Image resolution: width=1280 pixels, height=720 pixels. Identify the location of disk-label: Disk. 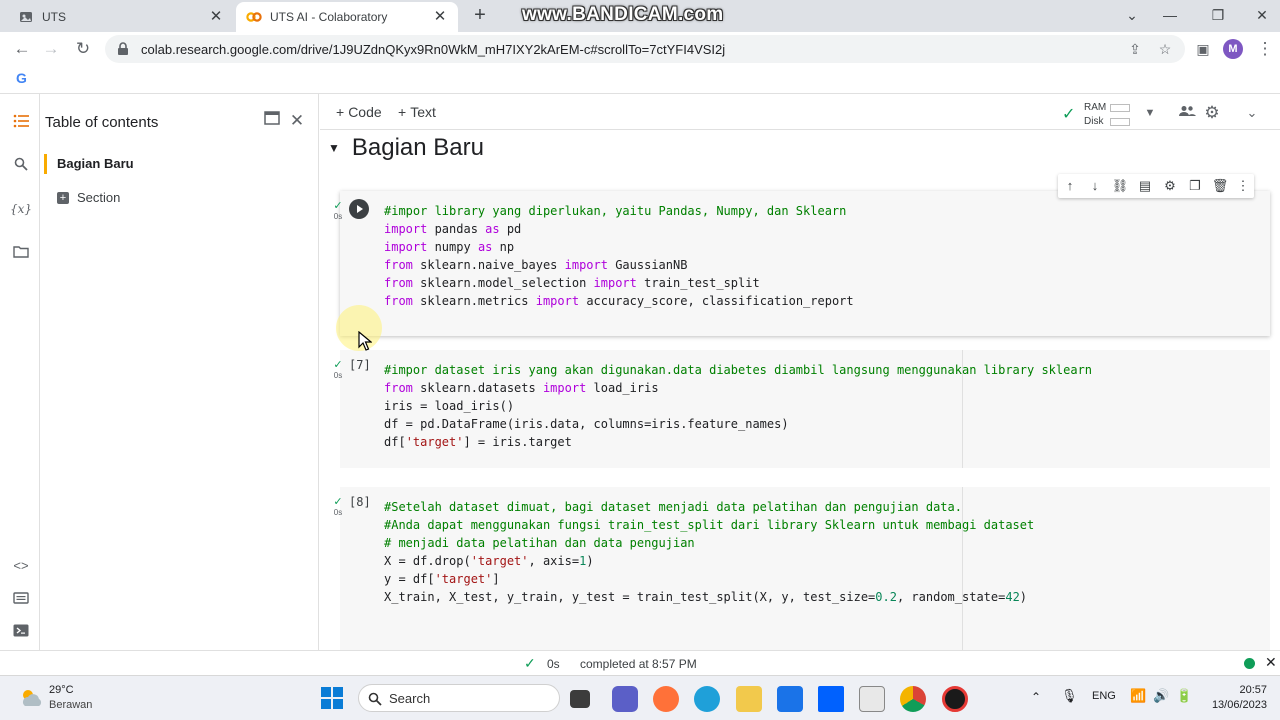
(1094, 121).